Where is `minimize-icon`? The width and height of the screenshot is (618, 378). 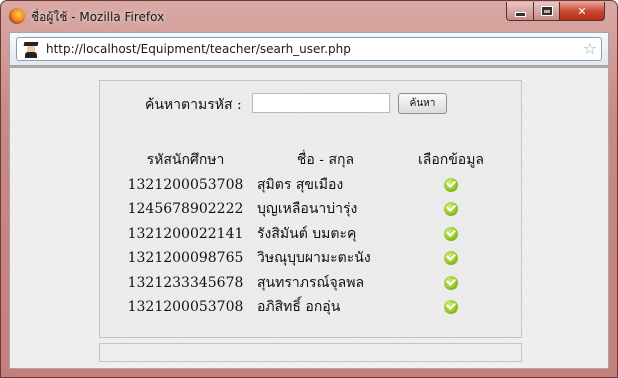 minimize-icon is located at coordinates (520, 14).